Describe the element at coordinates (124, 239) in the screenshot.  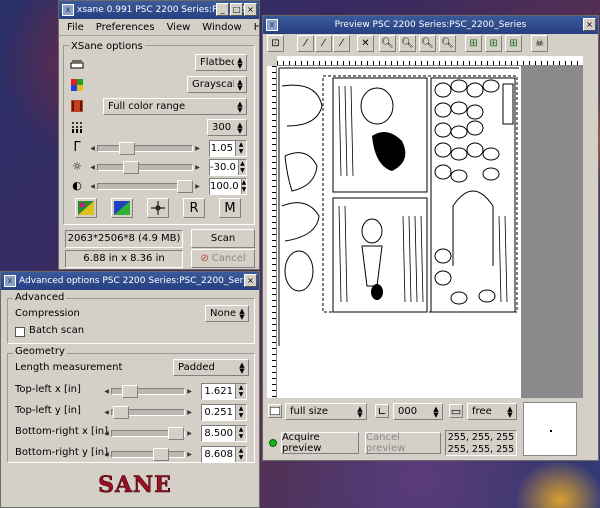
I see `image-info-field: 2063*2506*8 (4.9 MB)` at that location.